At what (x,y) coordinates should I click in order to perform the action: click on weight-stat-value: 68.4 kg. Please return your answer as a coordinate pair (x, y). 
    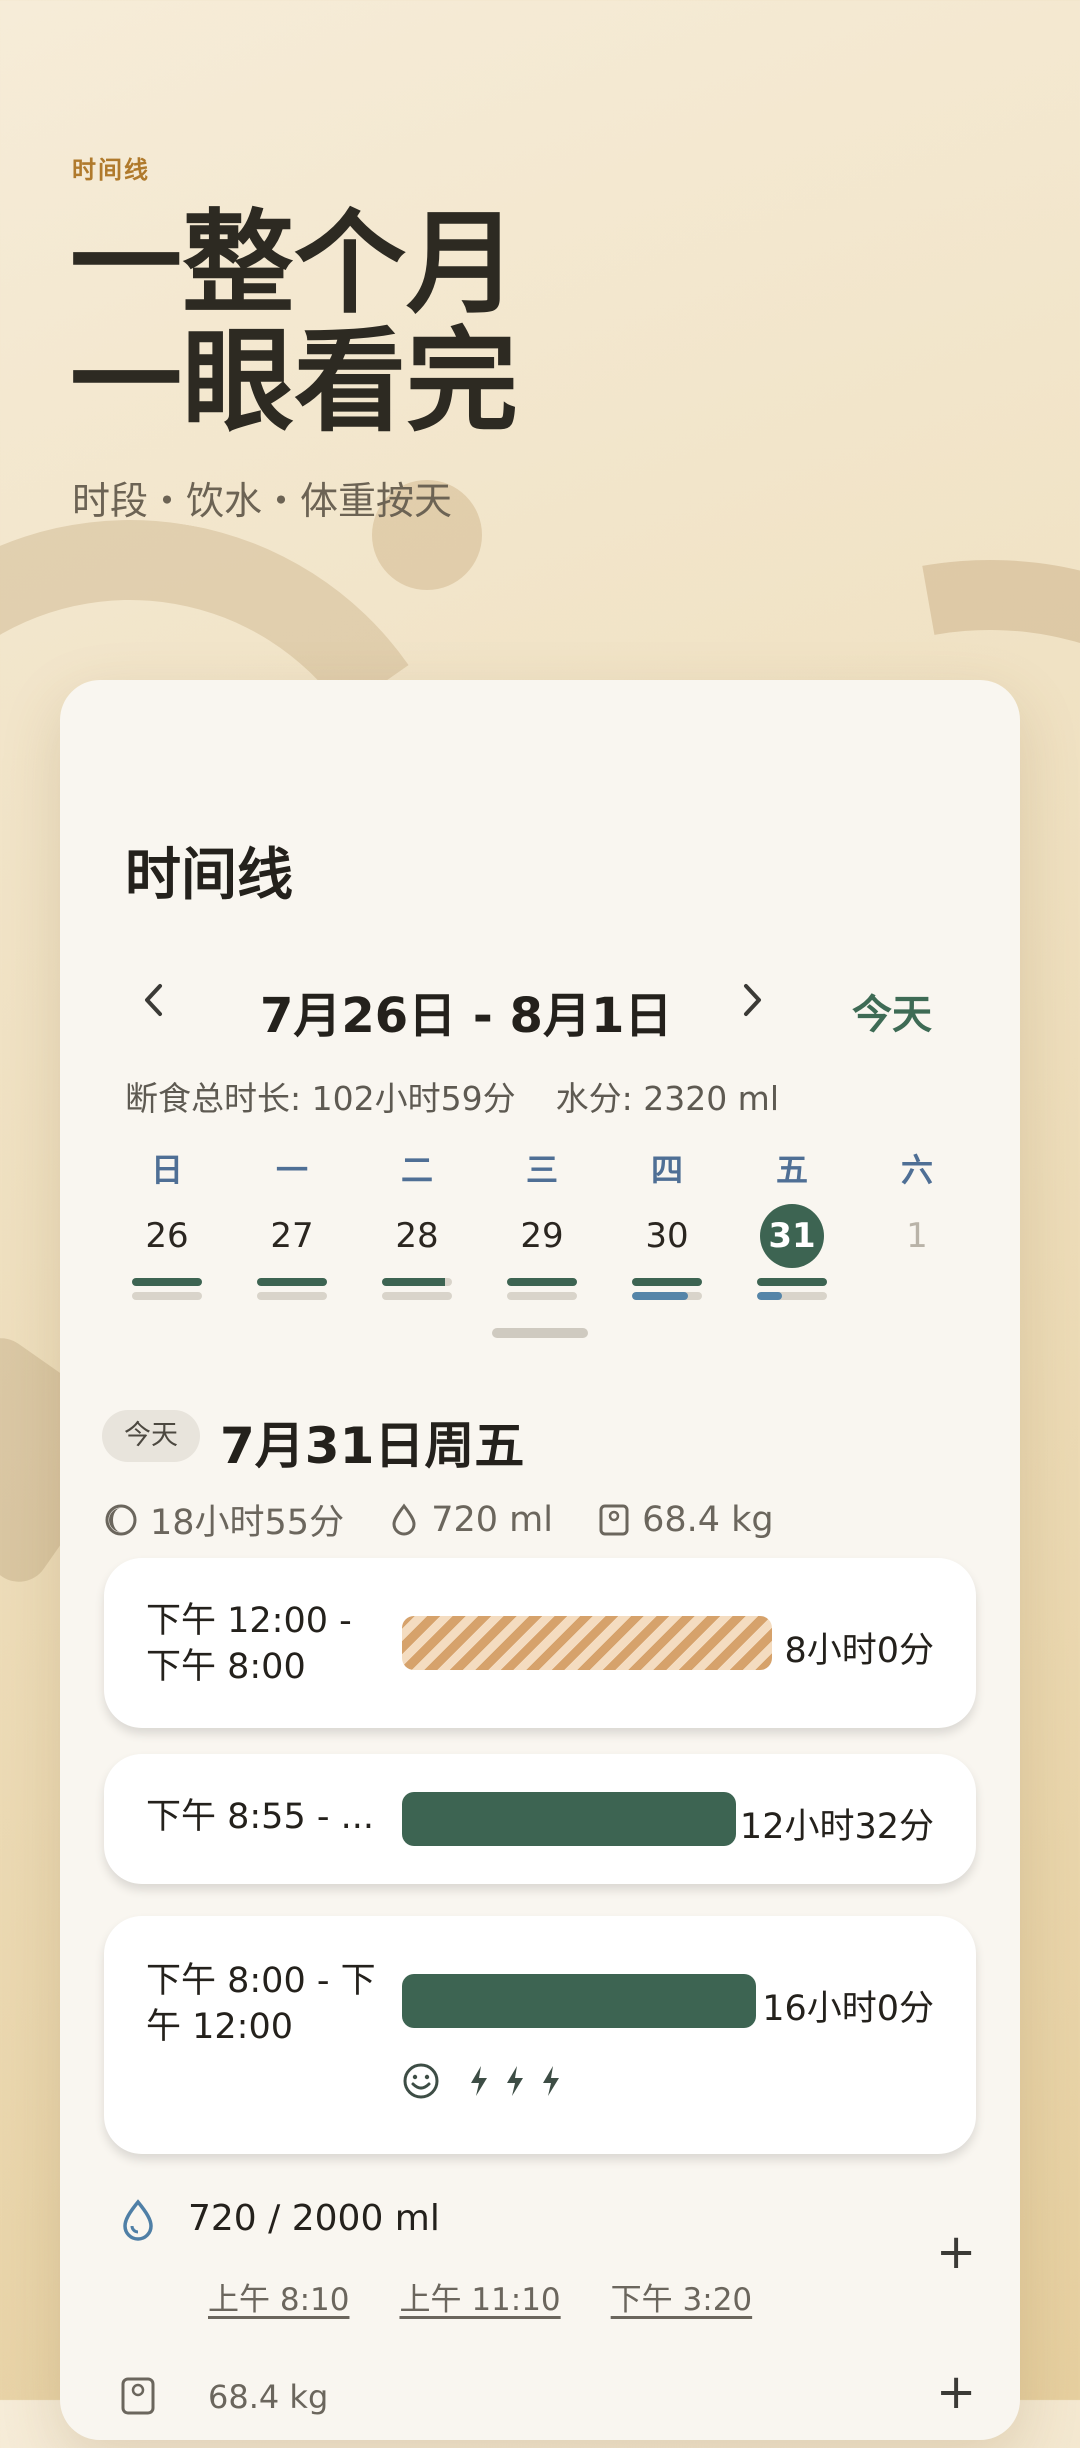
    Looking at the image, I should click on (708, 1519).